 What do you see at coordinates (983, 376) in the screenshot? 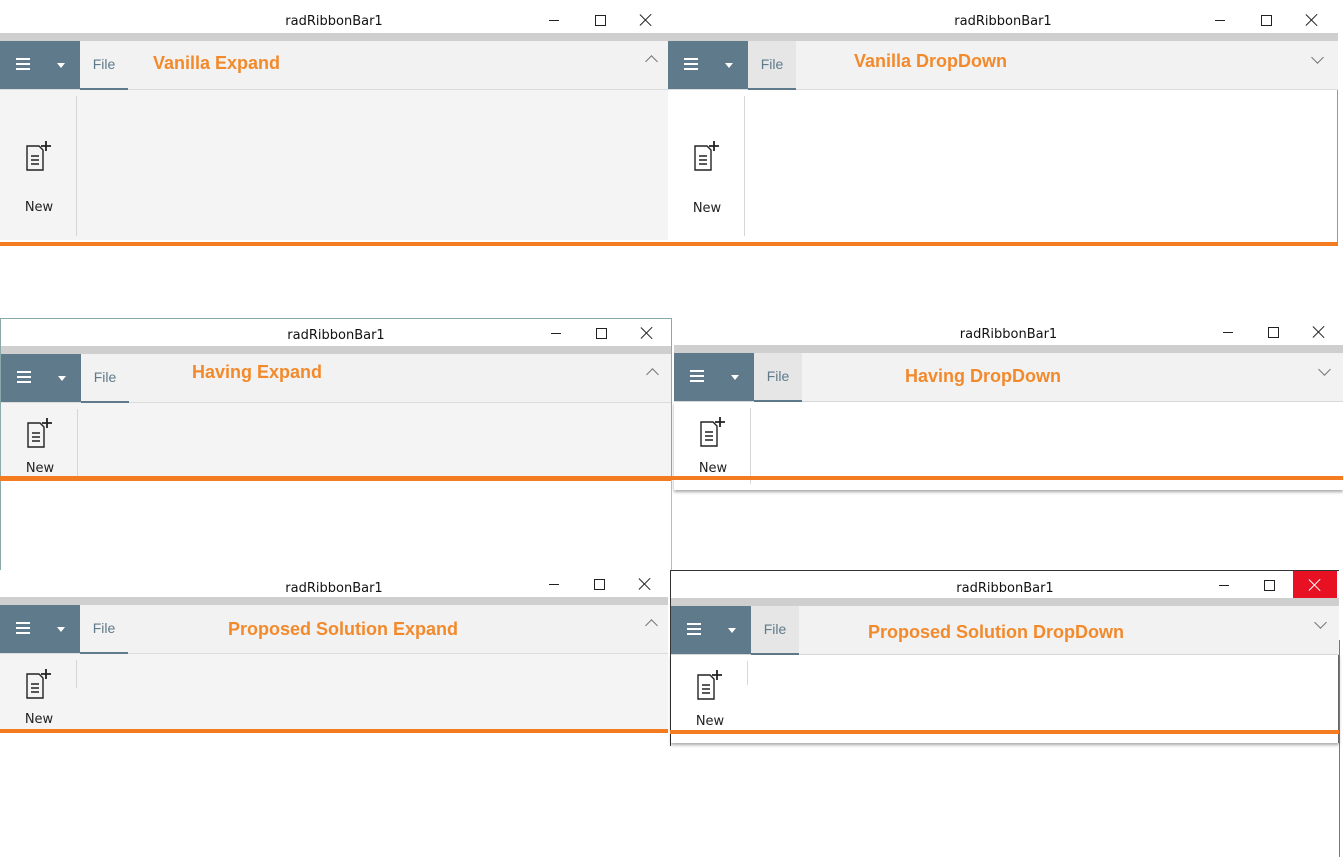
I see `ribbon-caption: Having DropDown` at bounding box center [983, 376].